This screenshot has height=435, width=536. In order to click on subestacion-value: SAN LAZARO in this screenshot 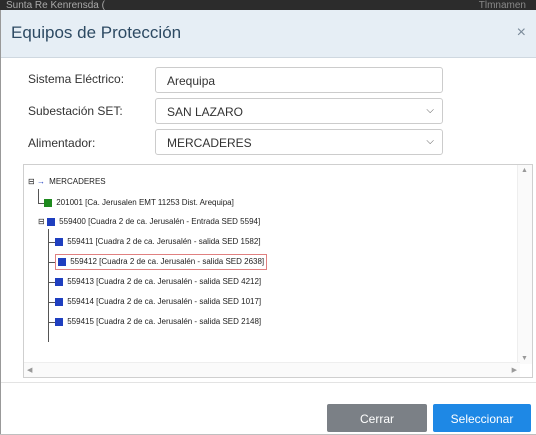, I will do `click(205, 112)`.